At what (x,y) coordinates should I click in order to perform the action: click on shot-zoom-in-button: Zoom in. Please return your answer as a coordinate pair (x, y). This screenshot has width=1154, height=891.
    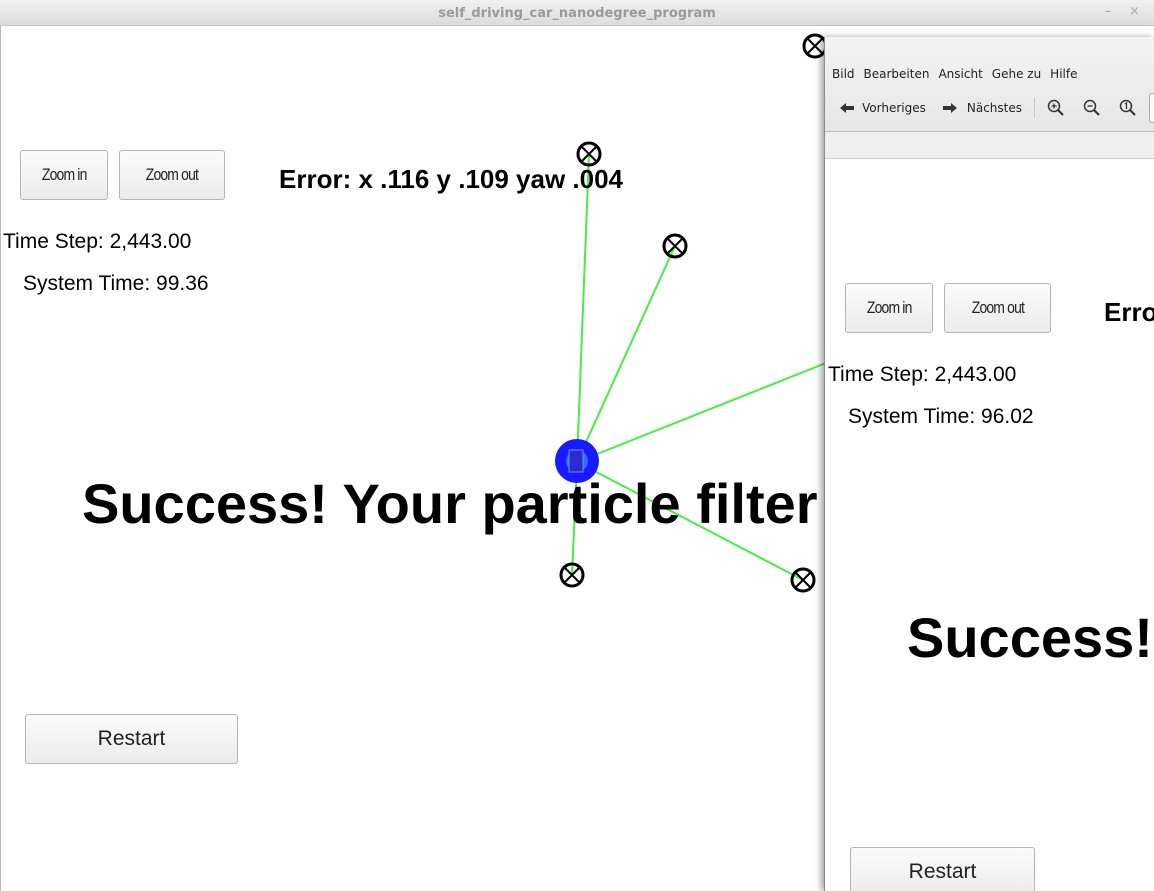
    Looking at the image, I should click on (889, 308).